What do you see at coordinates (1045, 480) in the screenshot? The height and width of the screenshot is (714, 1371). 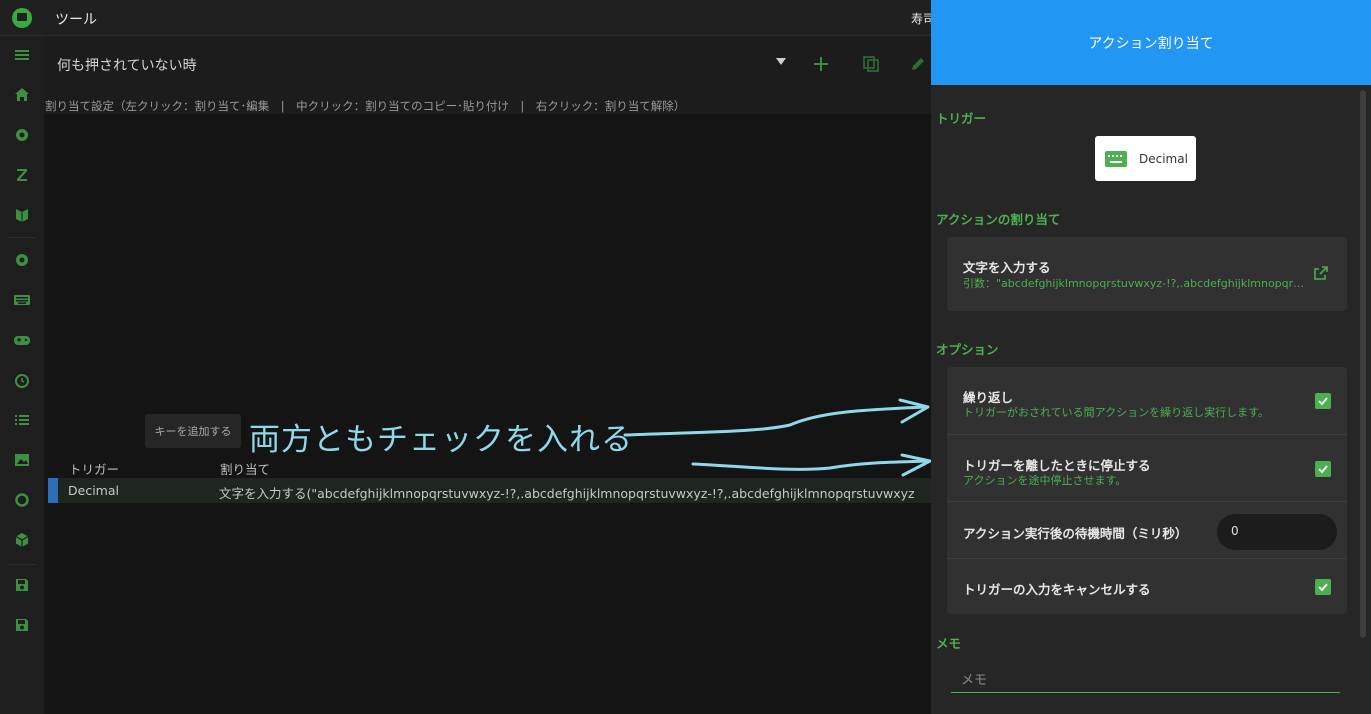 I see `option-stop-desc: アクションを途中停止させます。` at bounding box center [1045, 480].